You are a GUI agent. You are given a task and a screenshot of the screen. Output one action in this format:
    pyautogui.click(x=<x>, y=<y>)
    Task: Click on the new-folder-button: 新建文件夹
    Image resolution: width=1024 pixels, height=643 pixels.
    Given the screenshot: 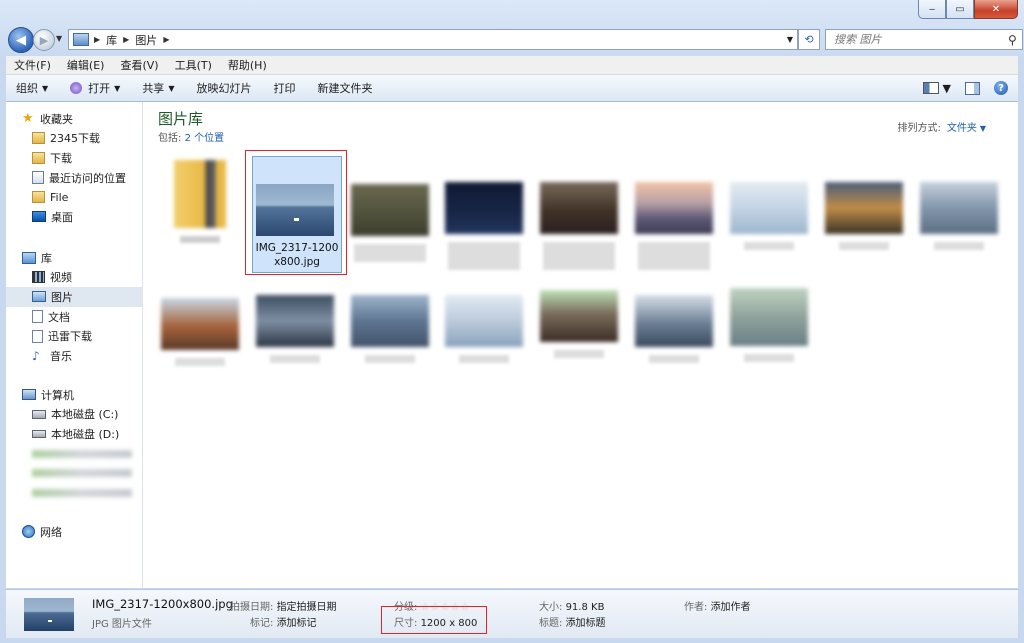 What is the action you would take?
    pyautogui.click(x=345, y=88)
    